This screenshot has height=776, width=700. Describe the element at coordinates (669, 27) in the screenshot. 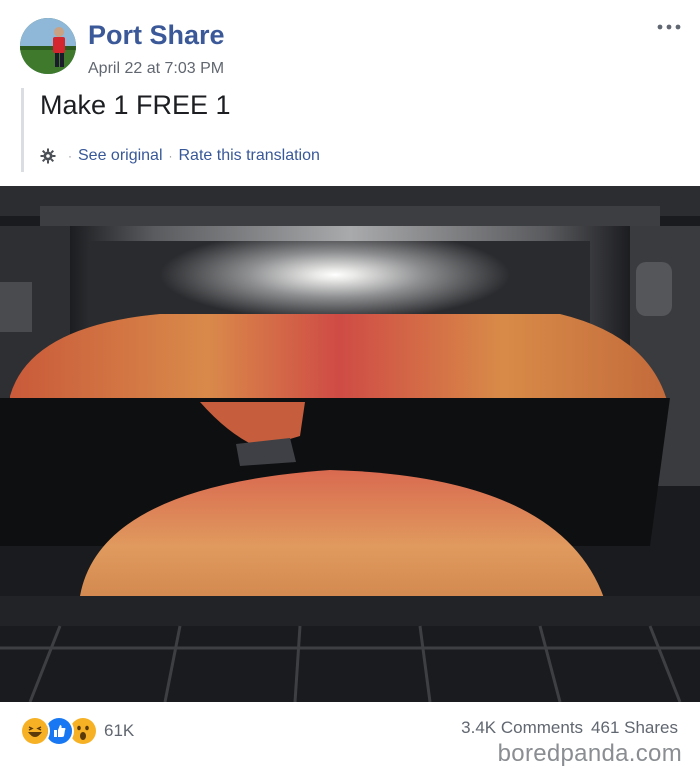

I see `more-options-icon` at that location.